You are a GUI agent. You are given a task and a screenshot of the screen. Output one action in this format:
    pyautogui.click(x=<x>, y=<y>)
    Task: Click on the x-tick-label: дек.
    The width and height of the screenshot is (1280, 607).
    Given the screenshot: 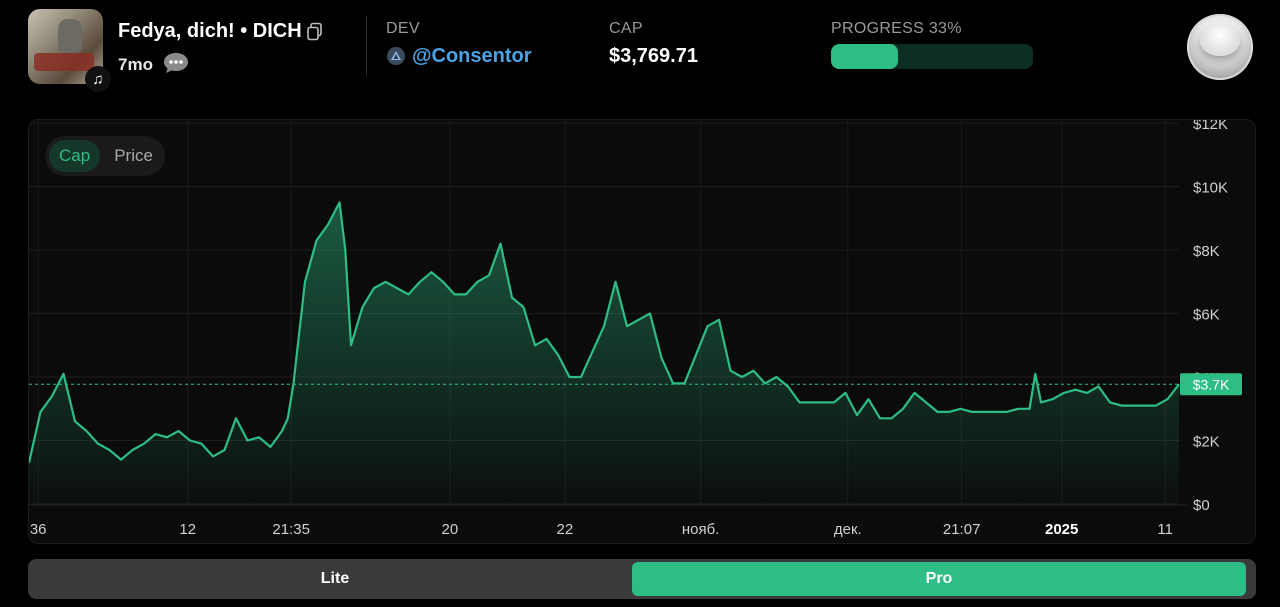 What is the action you would take?
    pyautogui.click(x=848, y=529)
    